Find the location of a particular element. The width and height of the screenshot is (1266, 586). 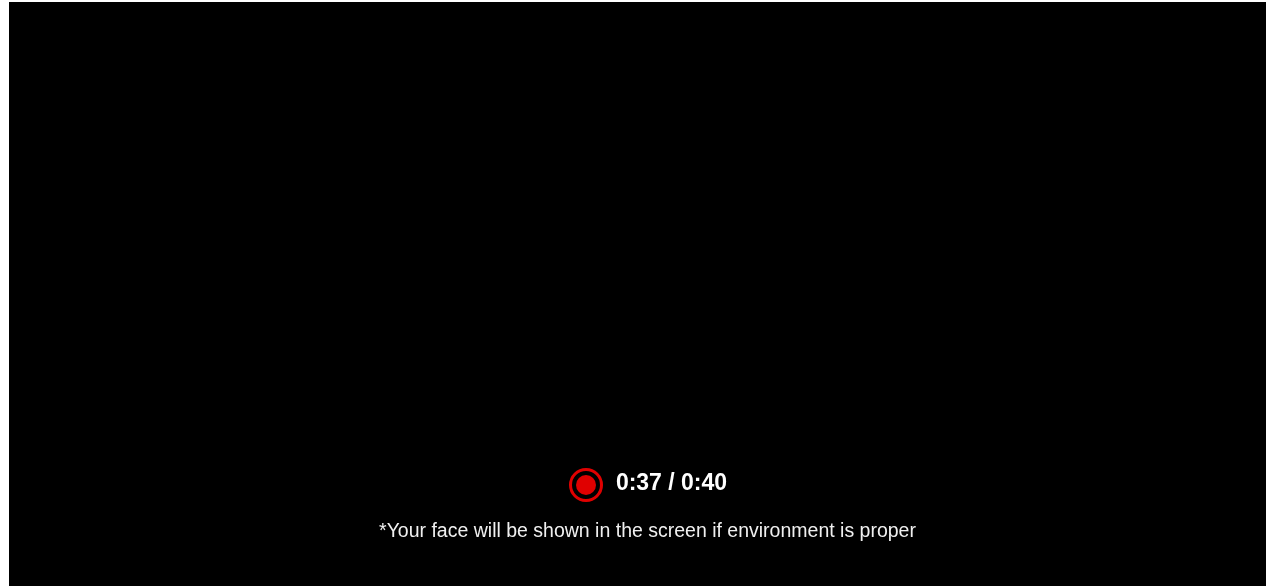

record-icon is located at coordinates (585, 484).